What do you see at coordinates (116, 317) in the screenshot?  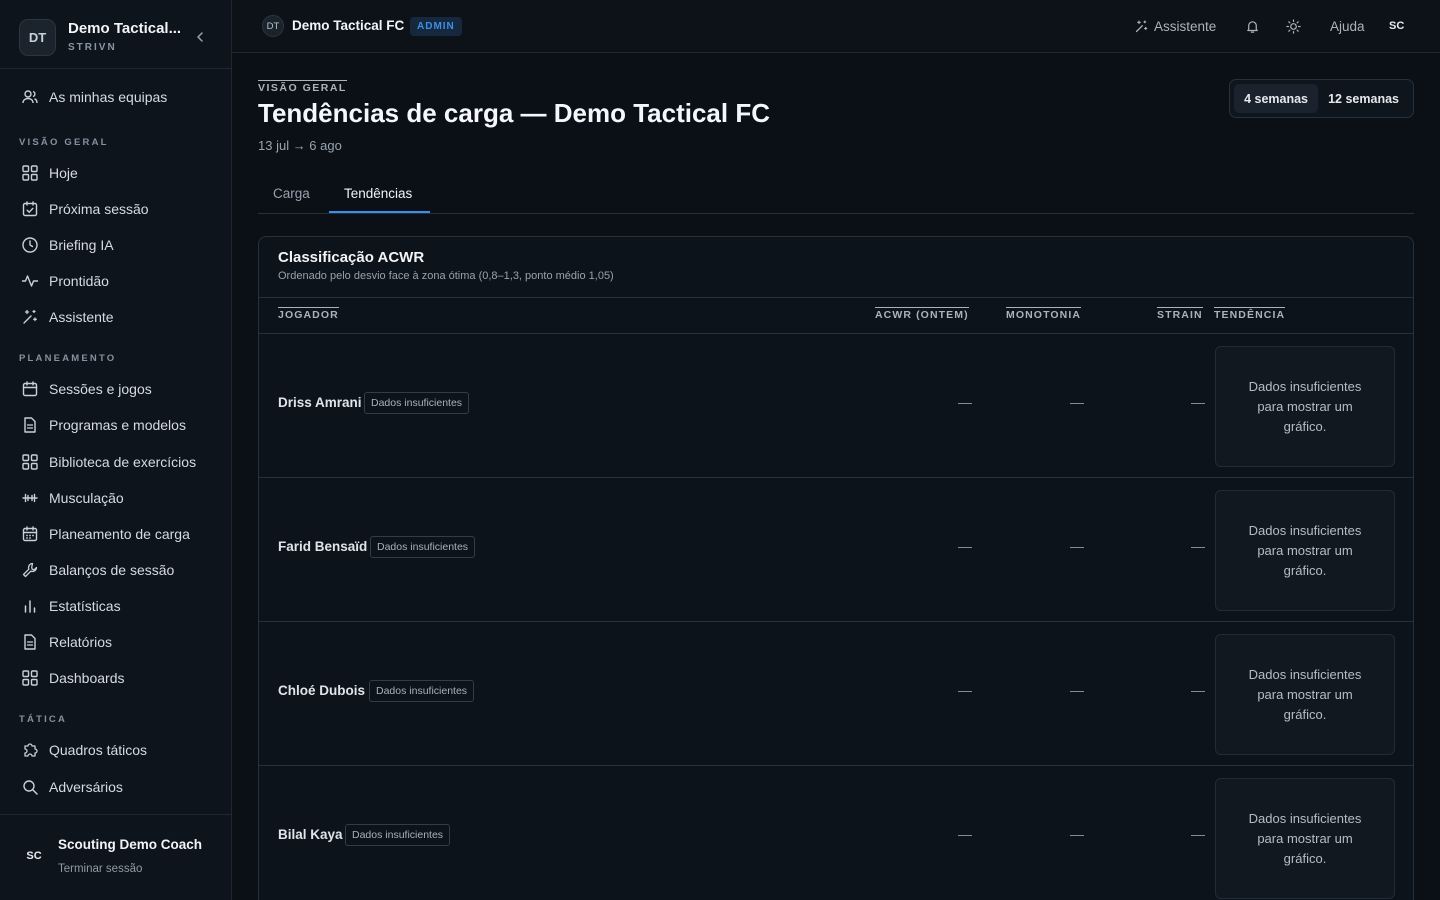 I see `nav-assistant: Assistente` at bounding box center [116, 317].